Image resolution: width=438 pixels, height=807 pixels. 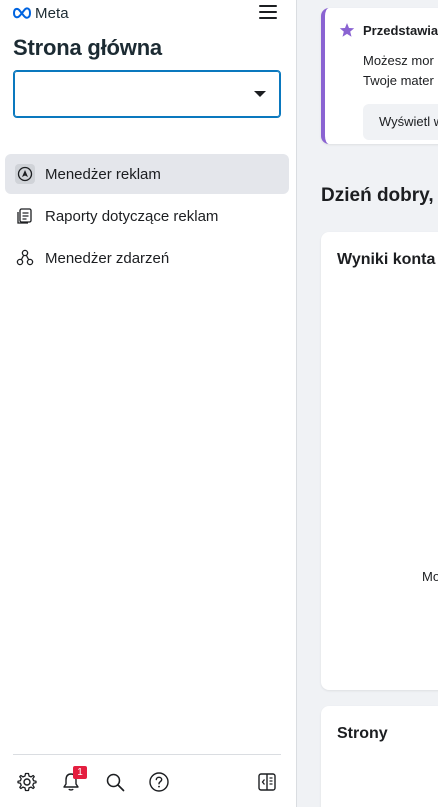 I want to click on panel-toggle-button, so click(x=267, y=782).